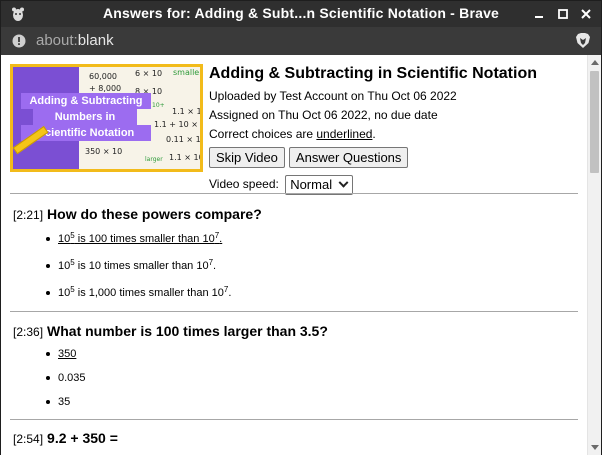 This screenshot has height=455, width=602. What do you see at coordinates (539, 17) in the screenshot?
I see `minimize-icon` at bounding box center [539, 17].